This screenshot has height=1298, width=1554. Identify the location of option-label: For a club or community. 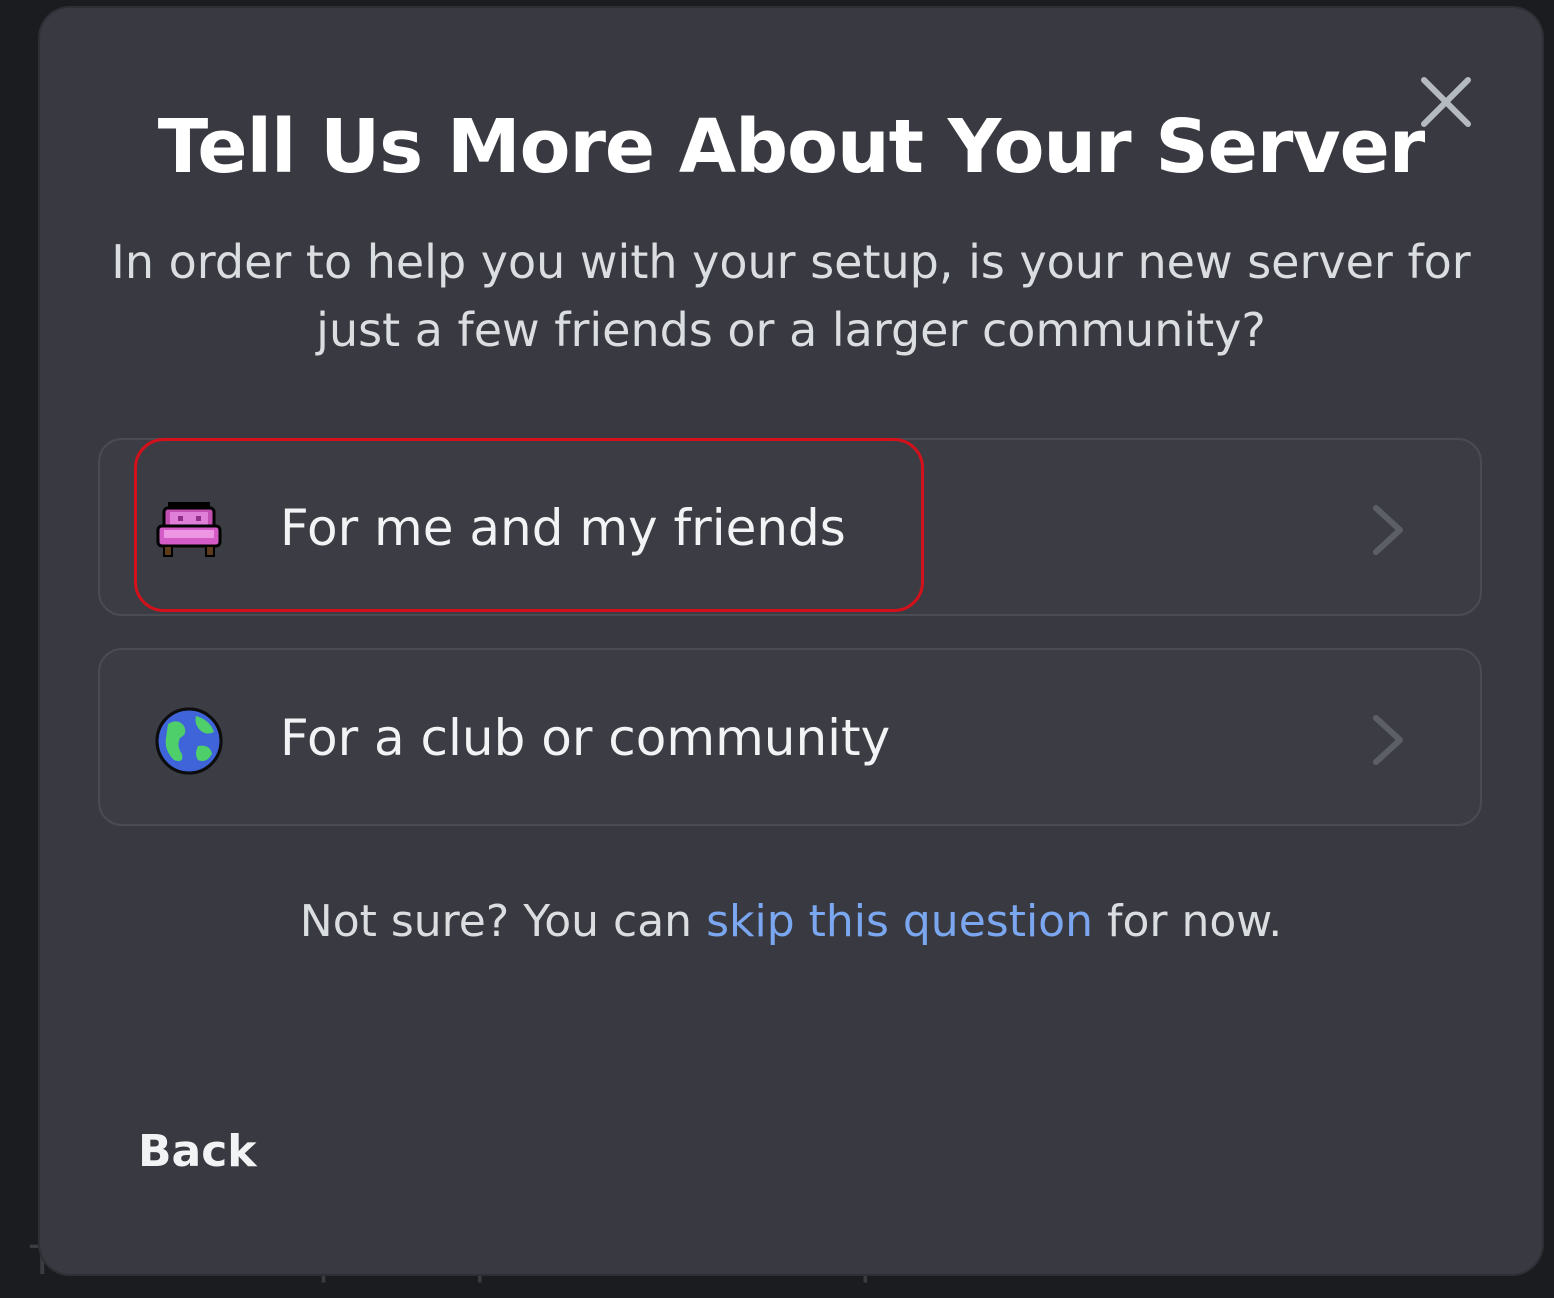
(585, 738).